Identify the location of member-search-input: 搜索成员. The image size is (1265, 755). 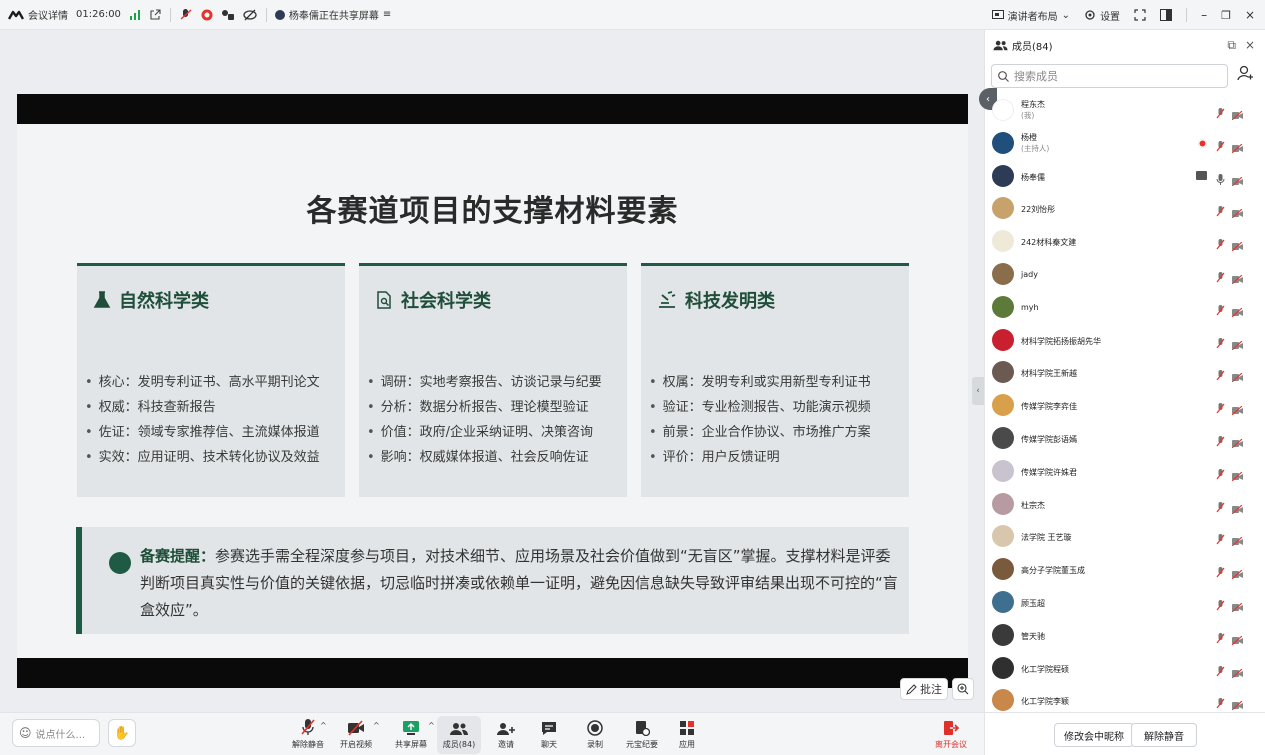
(1109, 76).